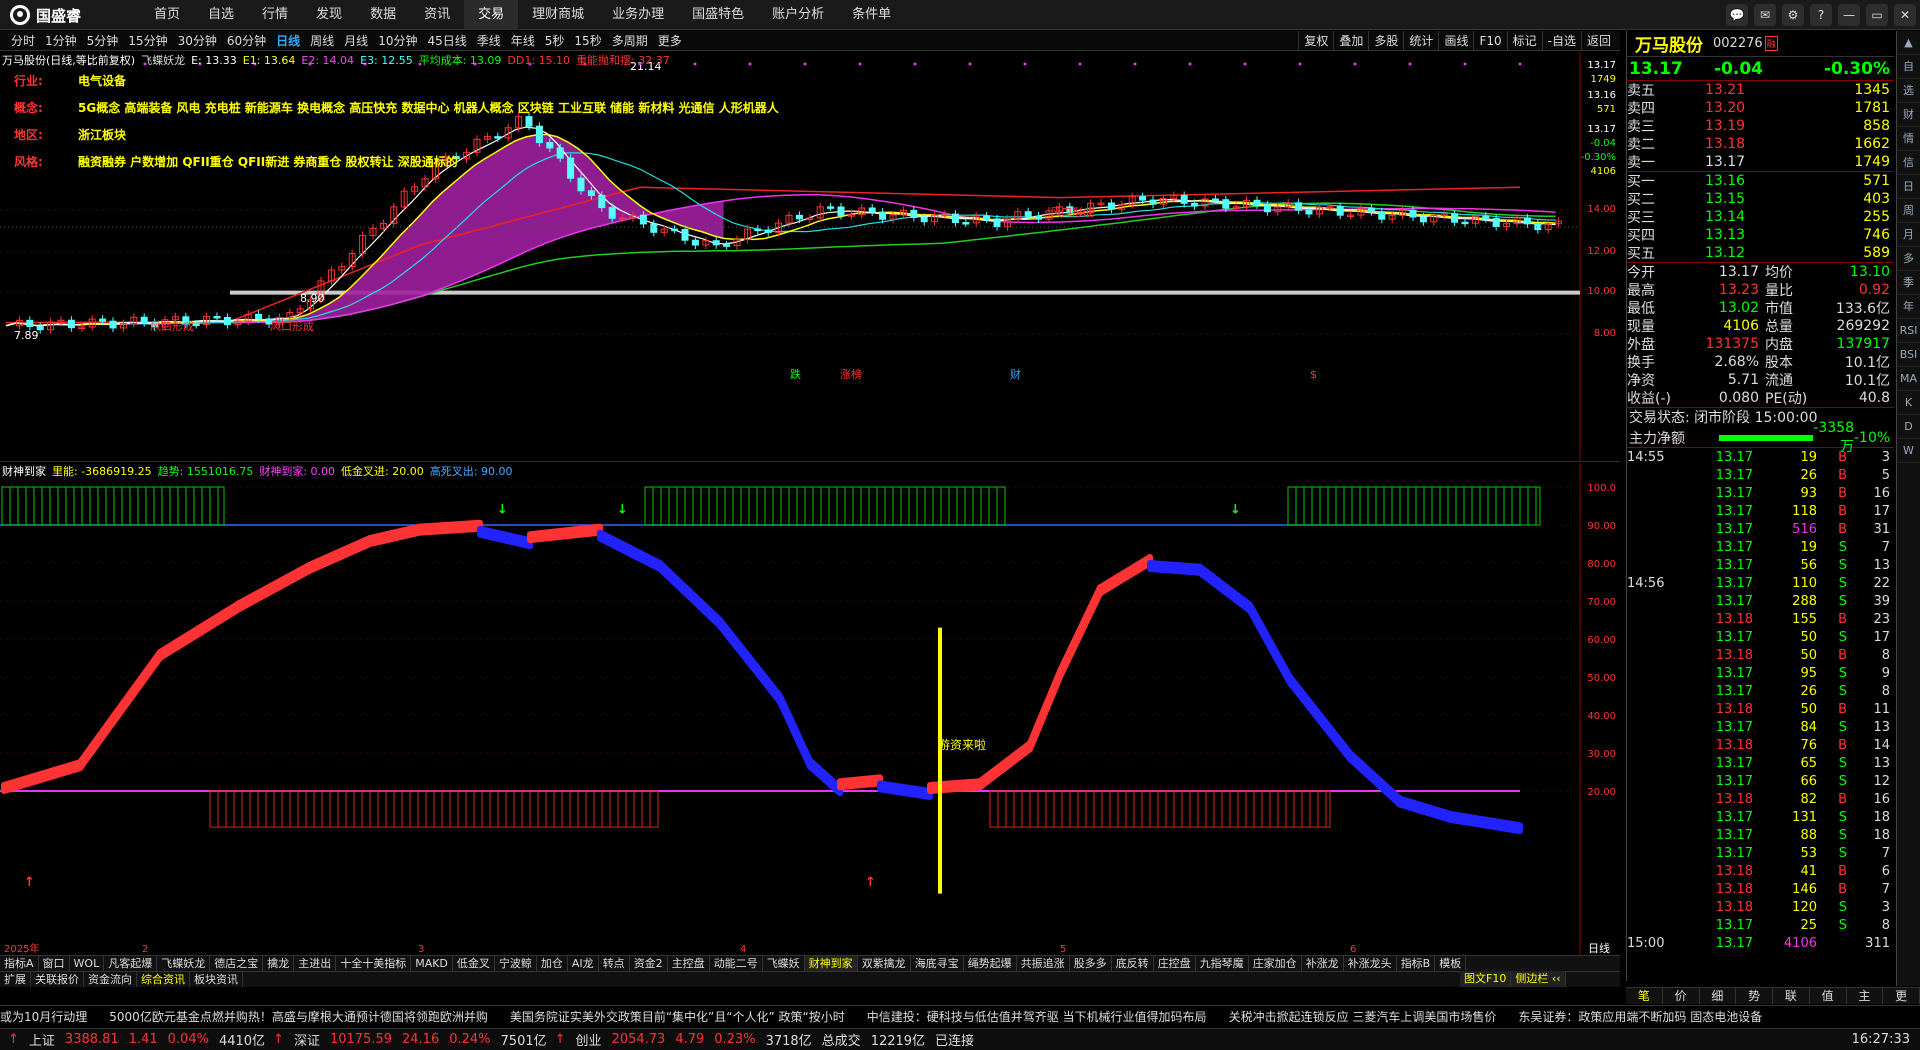 This screenshot has height=1050, width=1920. I want to click on sidebar-item-0: ▲, so click(1908, 43).